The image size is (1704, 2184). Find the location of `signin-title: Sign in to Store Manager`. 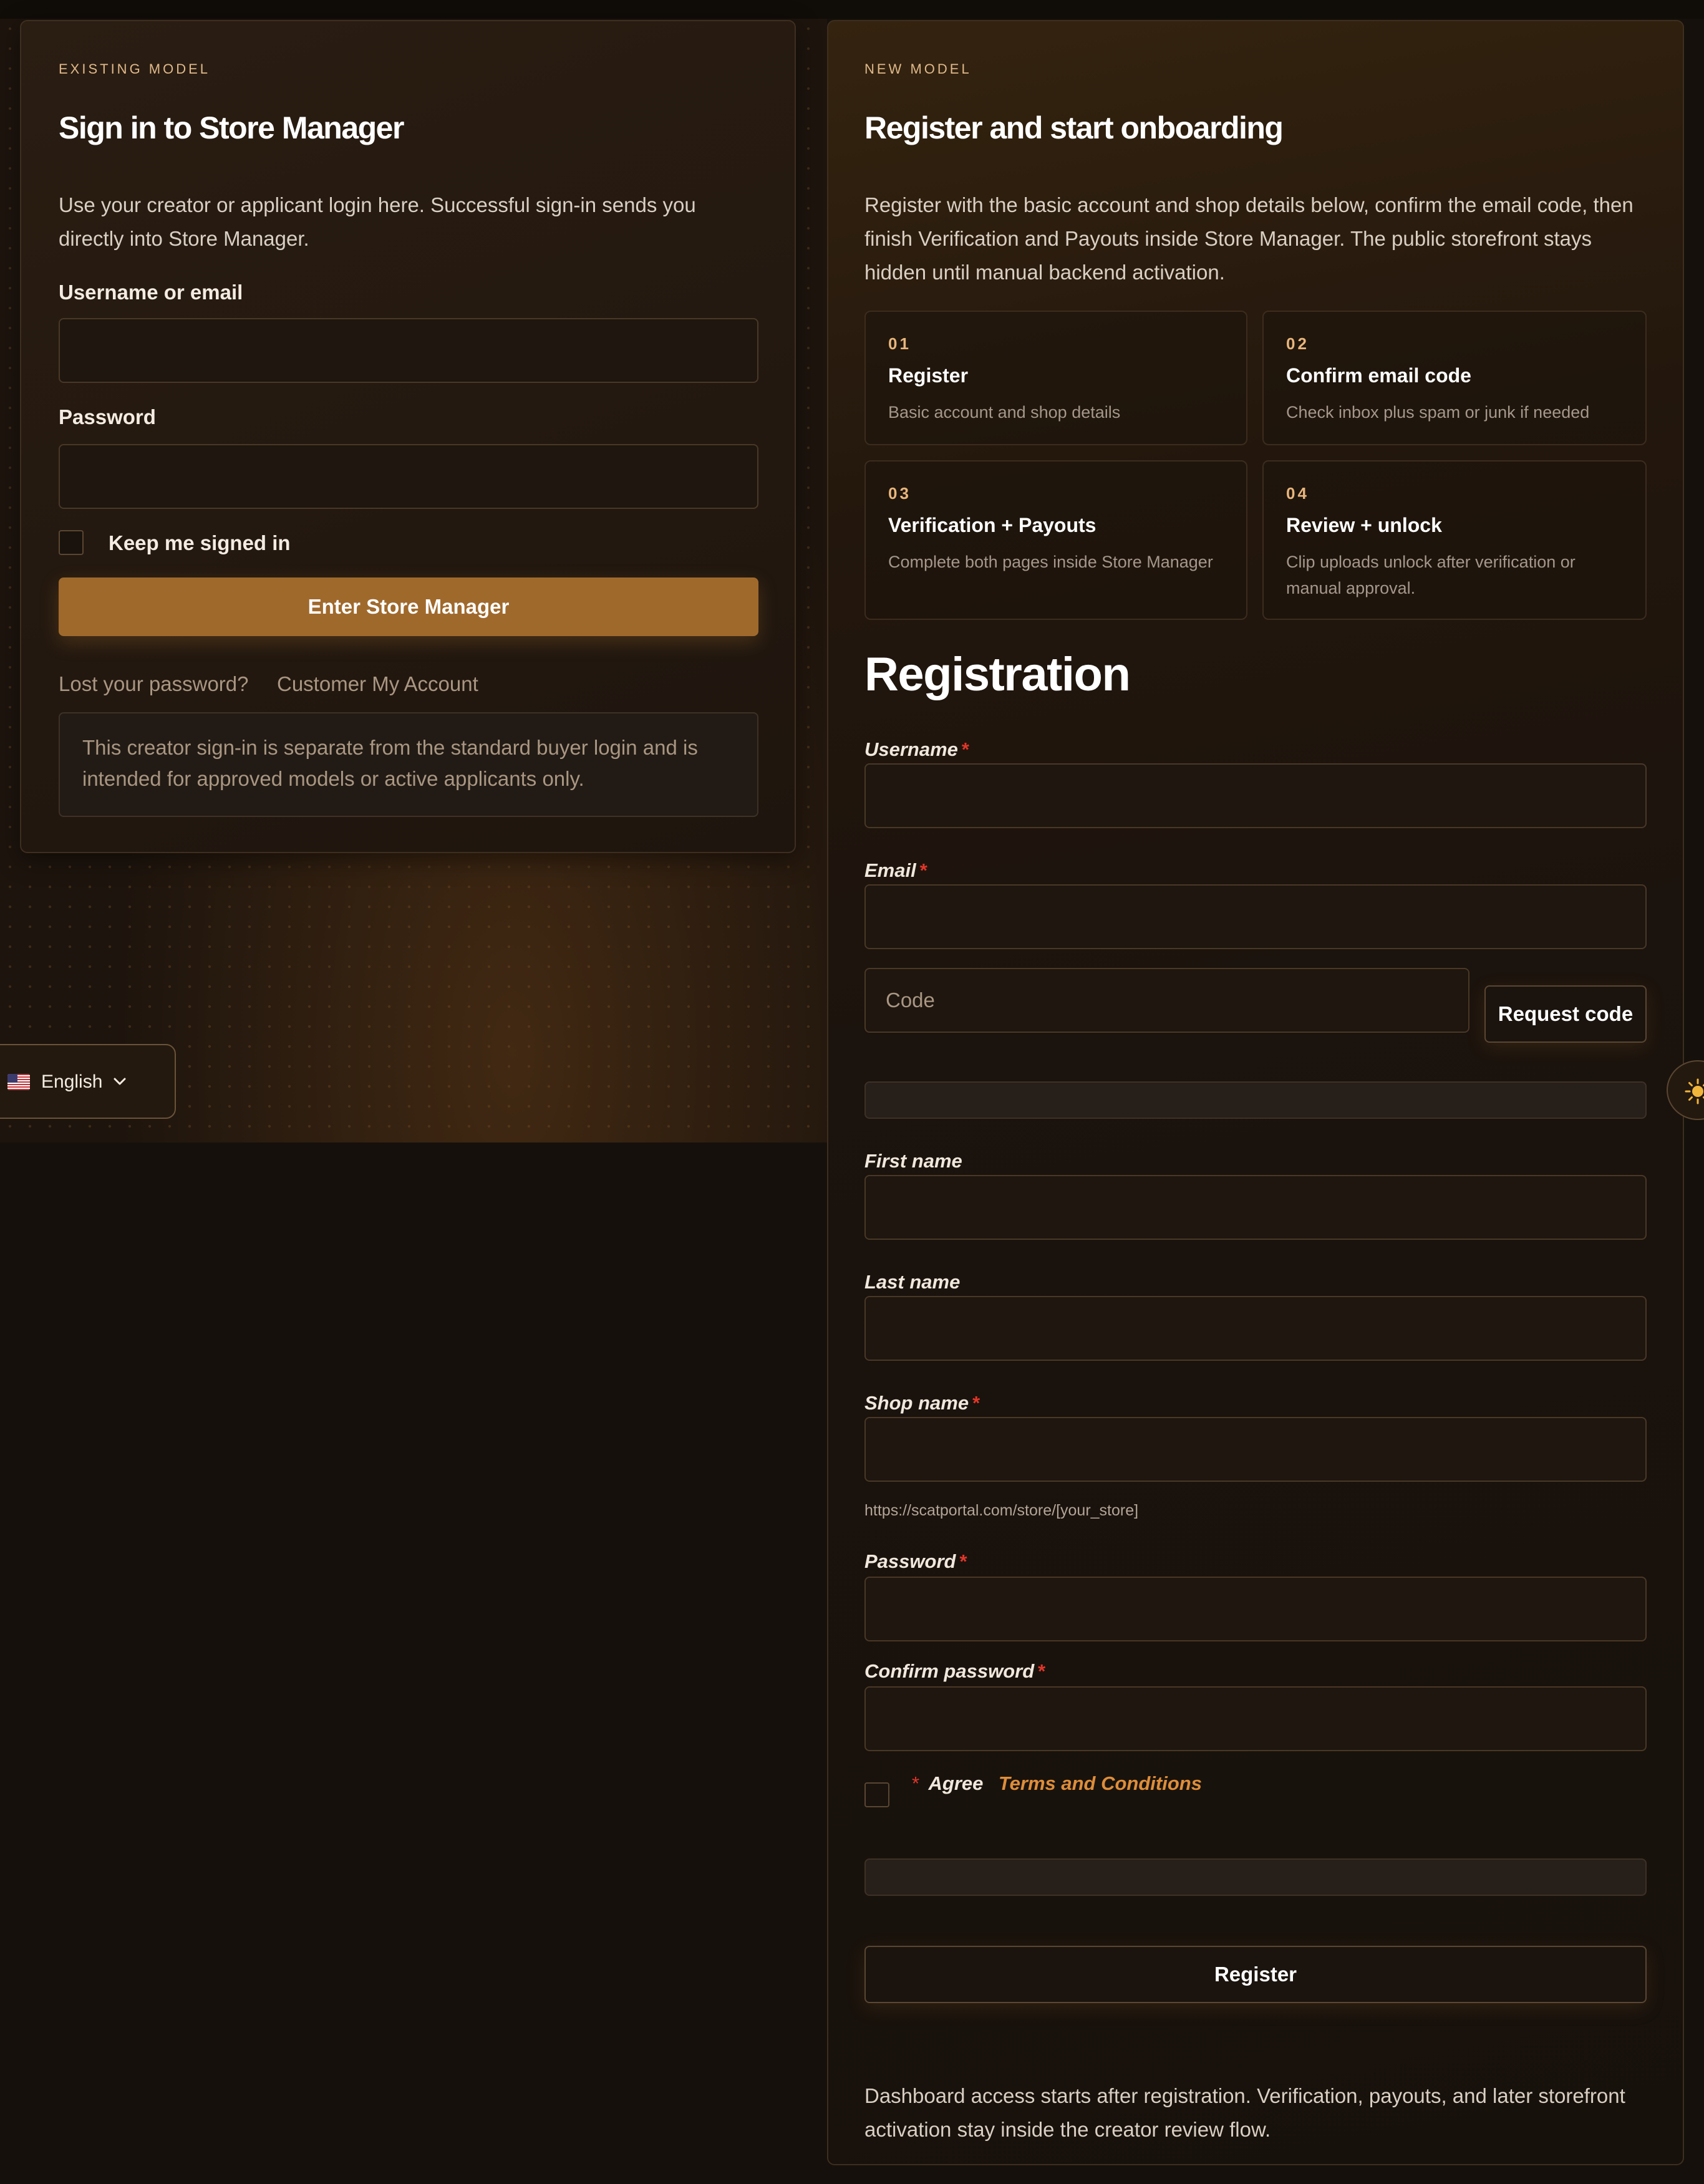

signin-title: Sign in to Store Manager is located at coordinates (231, 128).